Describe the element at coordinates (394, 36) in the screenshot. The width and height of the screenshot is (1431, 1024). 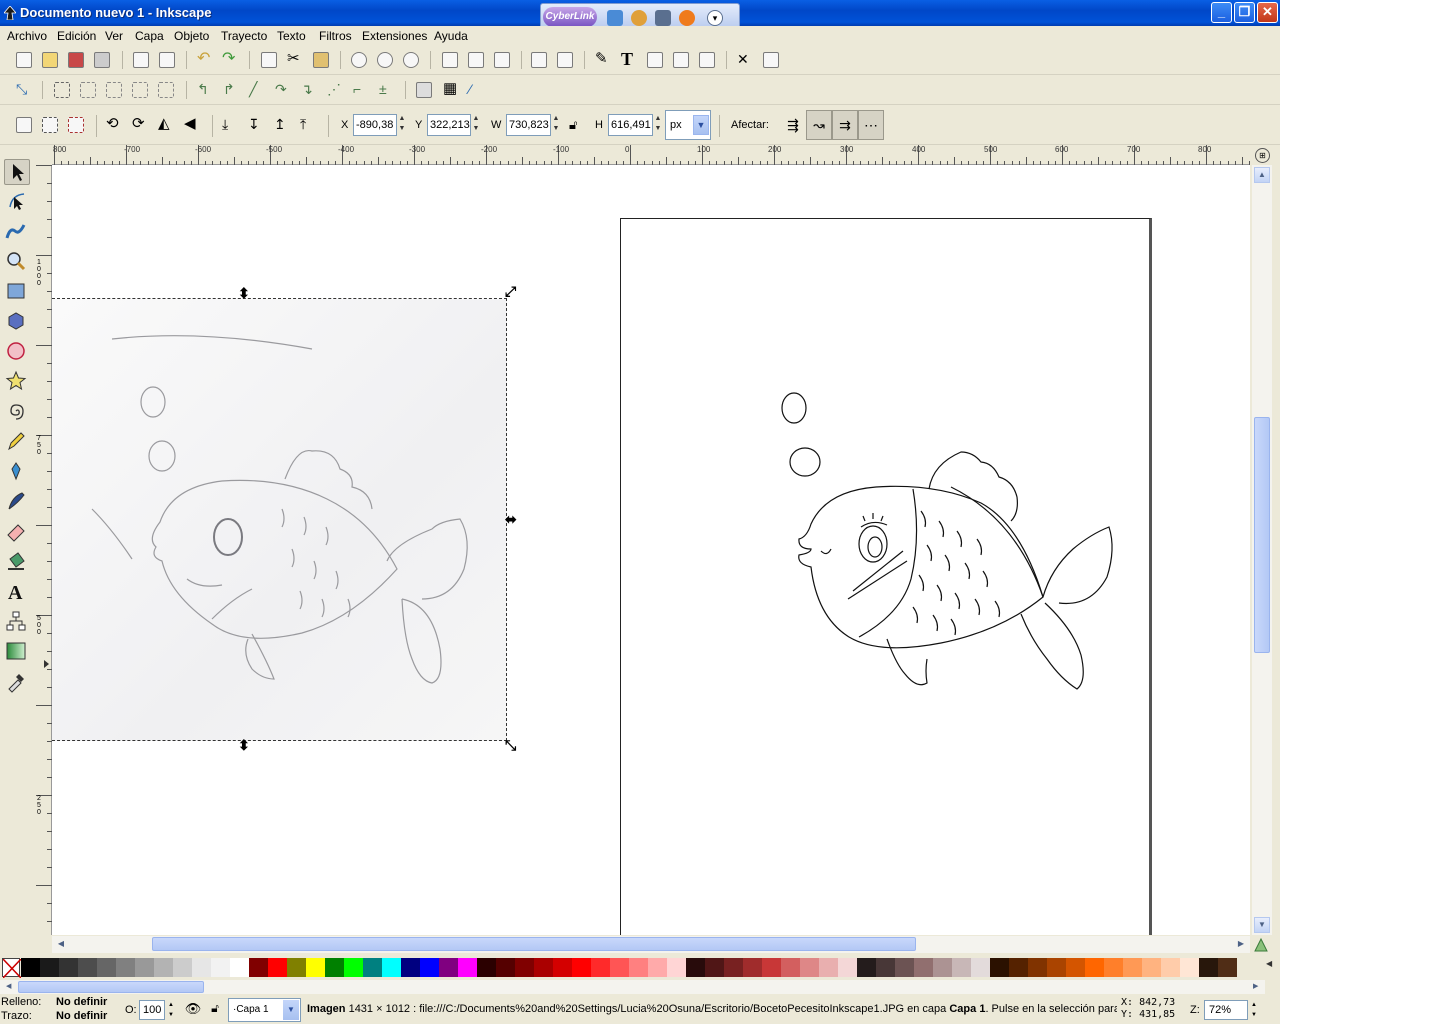
I see `menu-extensiones: Extensiones` at that location.